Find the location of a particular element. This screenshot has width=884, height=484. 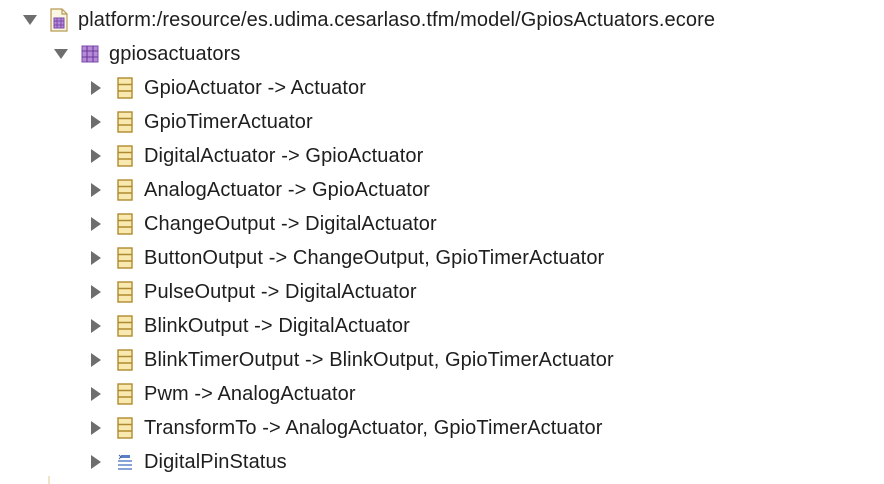

epackage-icon is located at coordinates (90, 54).